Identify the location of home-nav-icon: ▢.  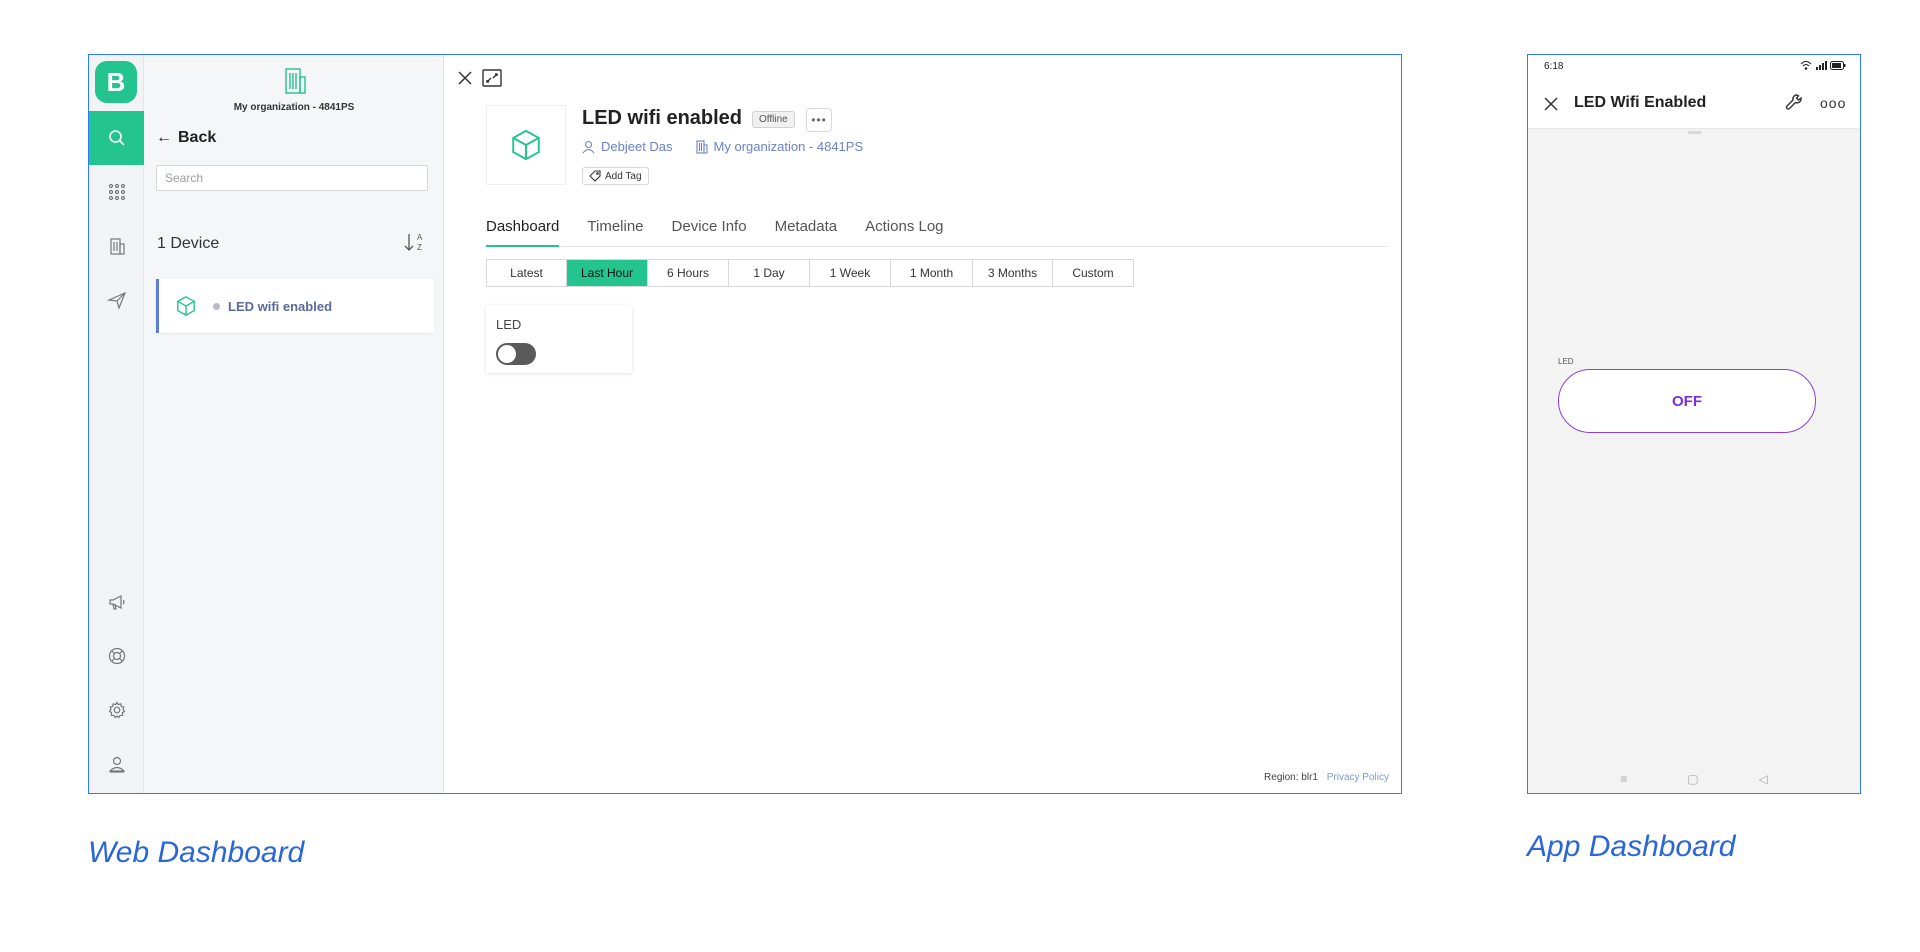
(1692, 779).